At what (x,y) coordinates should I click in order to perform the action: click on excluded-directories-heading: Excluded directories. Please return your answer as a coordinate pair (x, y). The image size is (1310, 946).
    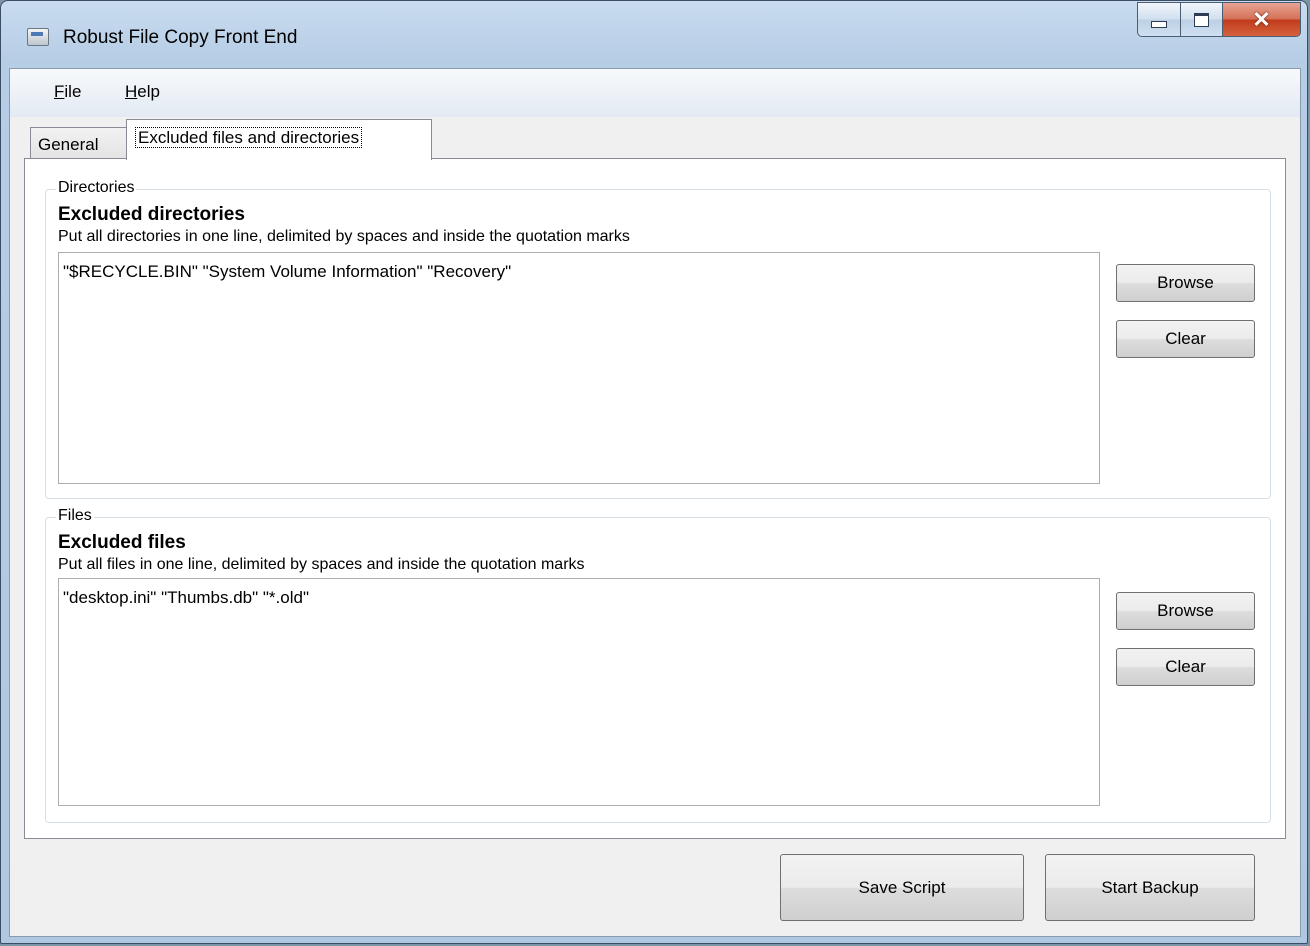
    Looking at the image, I should click on (151, 214).